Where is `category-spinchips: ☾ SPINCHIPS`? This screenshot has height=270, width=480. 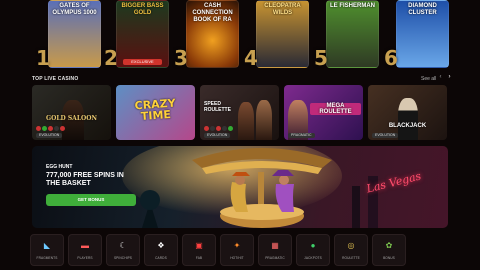 category-spinchips: ☾ SPINCHIPS is located at coordinates (123, 250).